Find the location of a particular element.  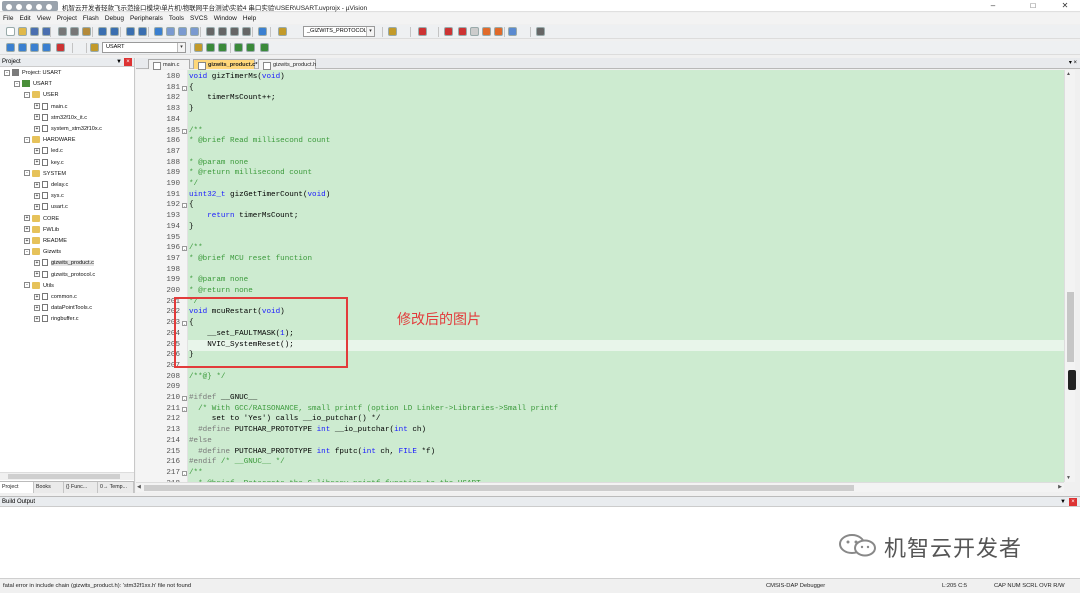

tree-item: - Gizwits is located at coordinates (42, 252).